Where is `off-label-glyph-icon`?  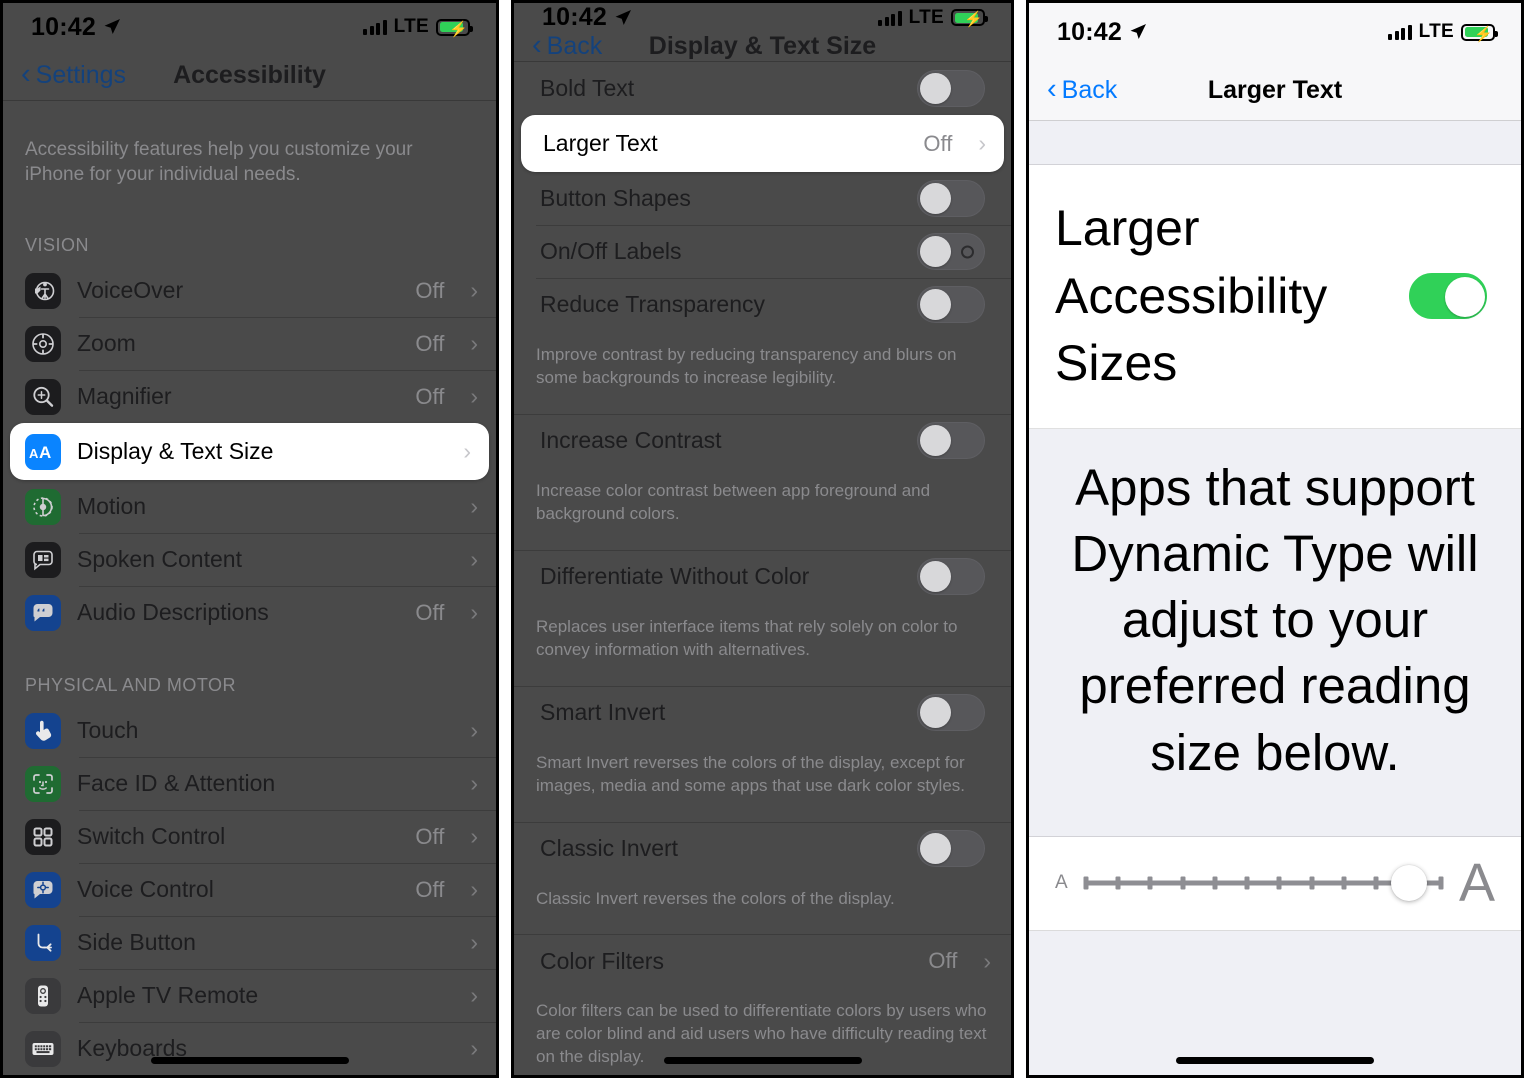
off-label-glyph-icon is located at coordinates (967, 251).